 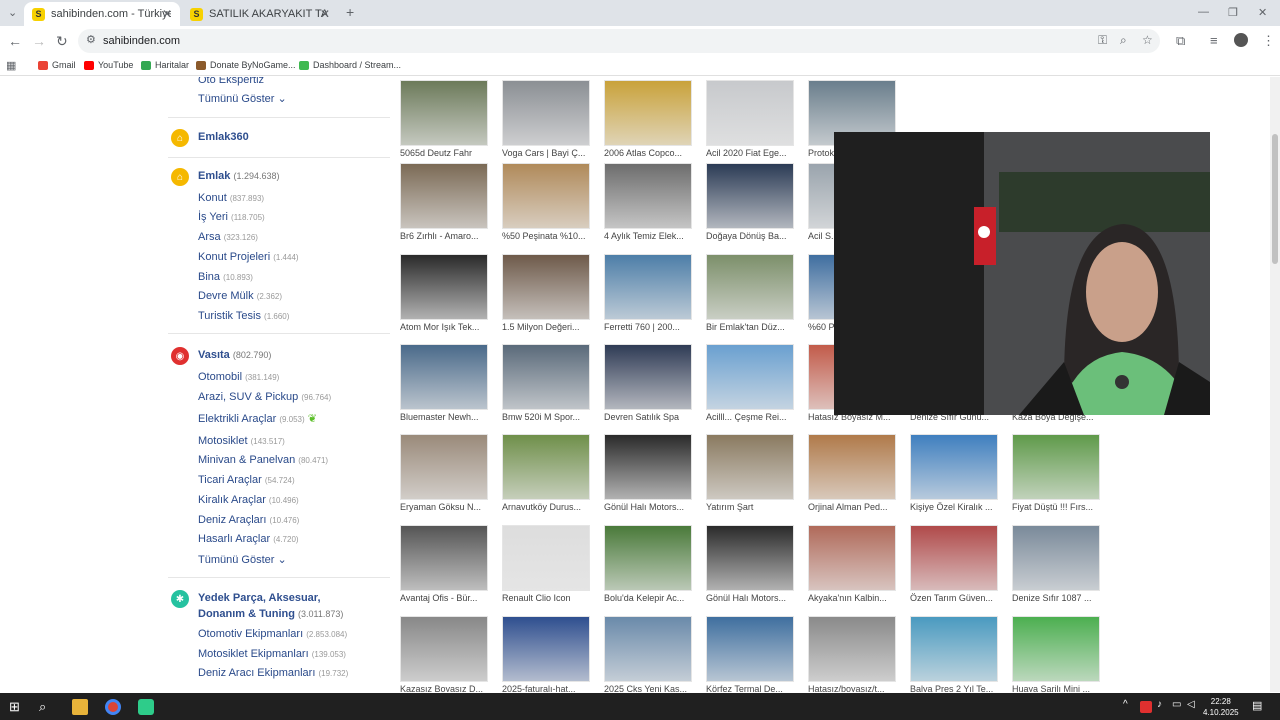 I want to click on sidebar-item-devre-mulk: Devre Mülk (2.362), so click(x=240, y=296).